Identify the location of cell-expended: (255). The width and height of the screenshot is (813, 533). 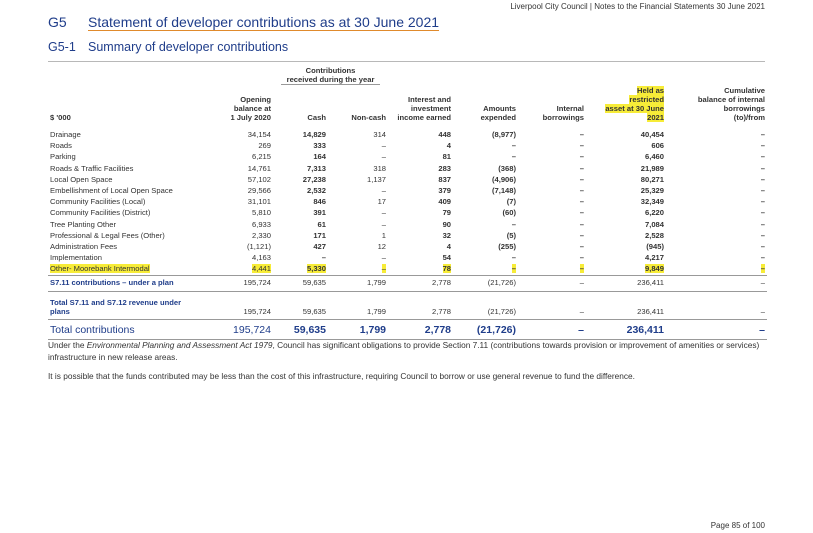
(507, 247).